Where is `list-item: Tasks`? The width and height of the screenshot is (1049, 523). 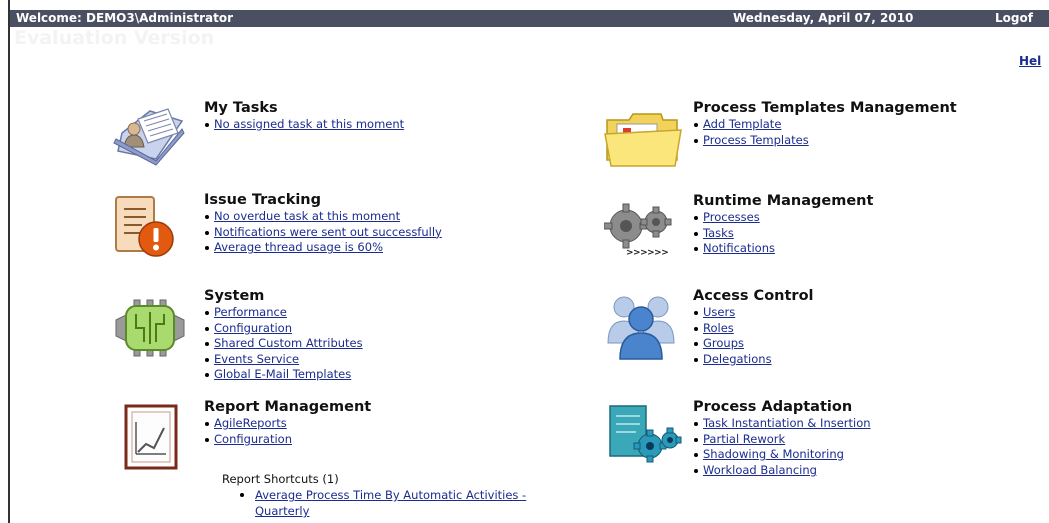 list-item: Tasks is located at coordinates (783, 234).